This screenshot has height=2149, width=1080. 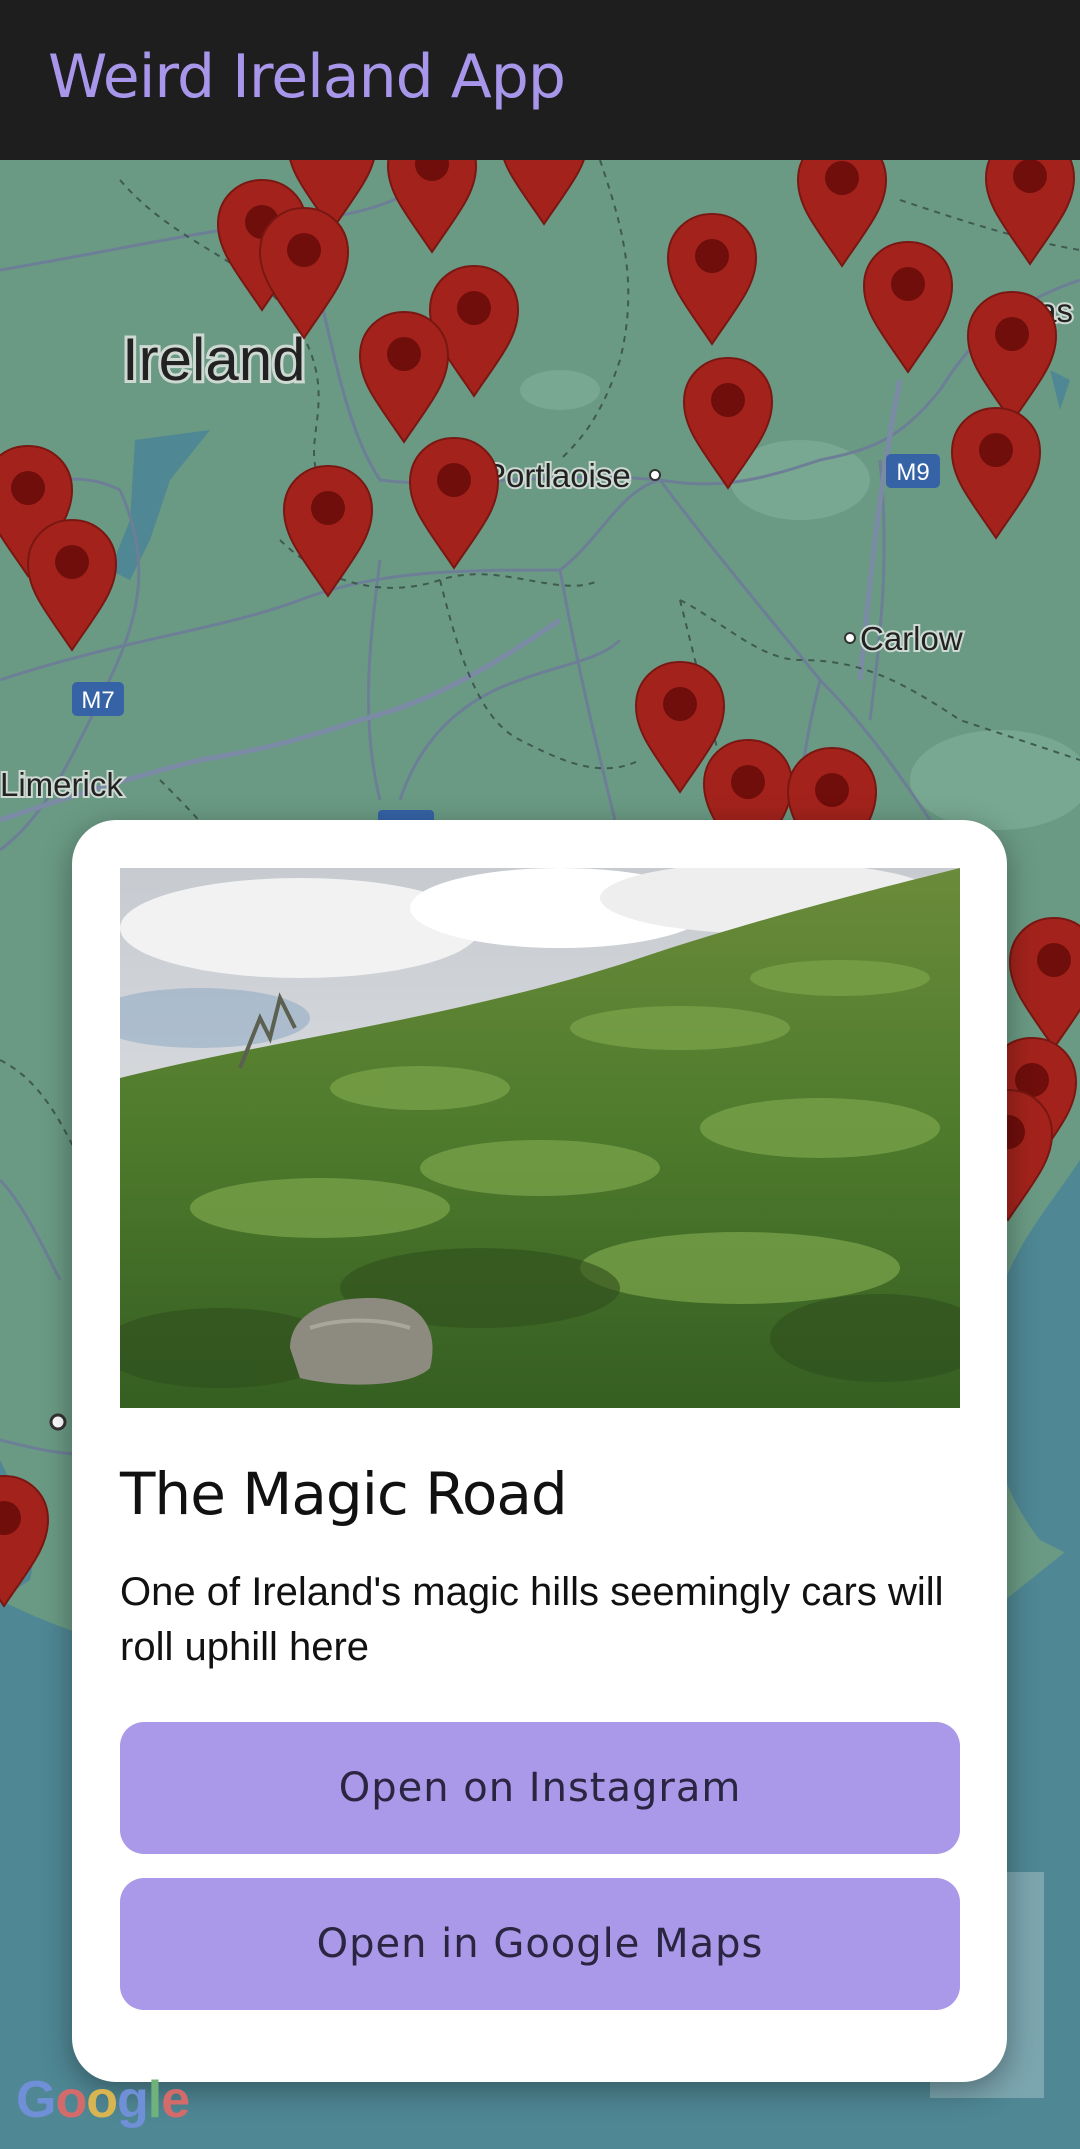 What do you see at coordinates (911, 638) in the screenshot?
I see `map-label-carlow: Carlow` at bounding box center [911, 638].